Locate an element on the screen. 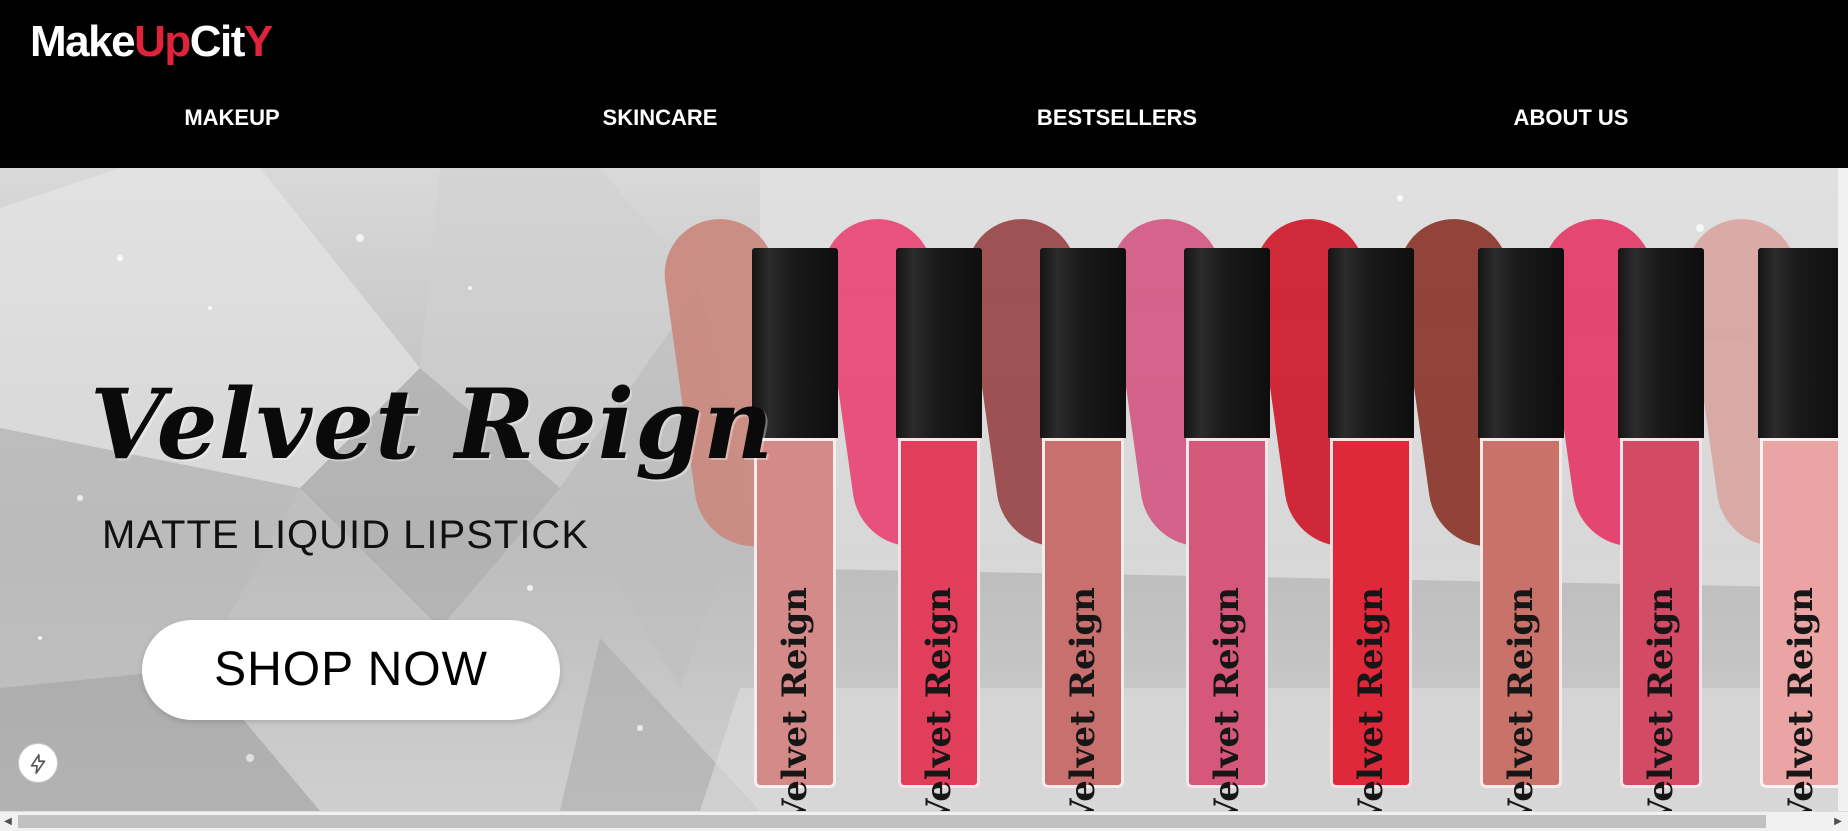  horizontal-scrollbar: ◀ ▶ is located at coordinates (924, 821).